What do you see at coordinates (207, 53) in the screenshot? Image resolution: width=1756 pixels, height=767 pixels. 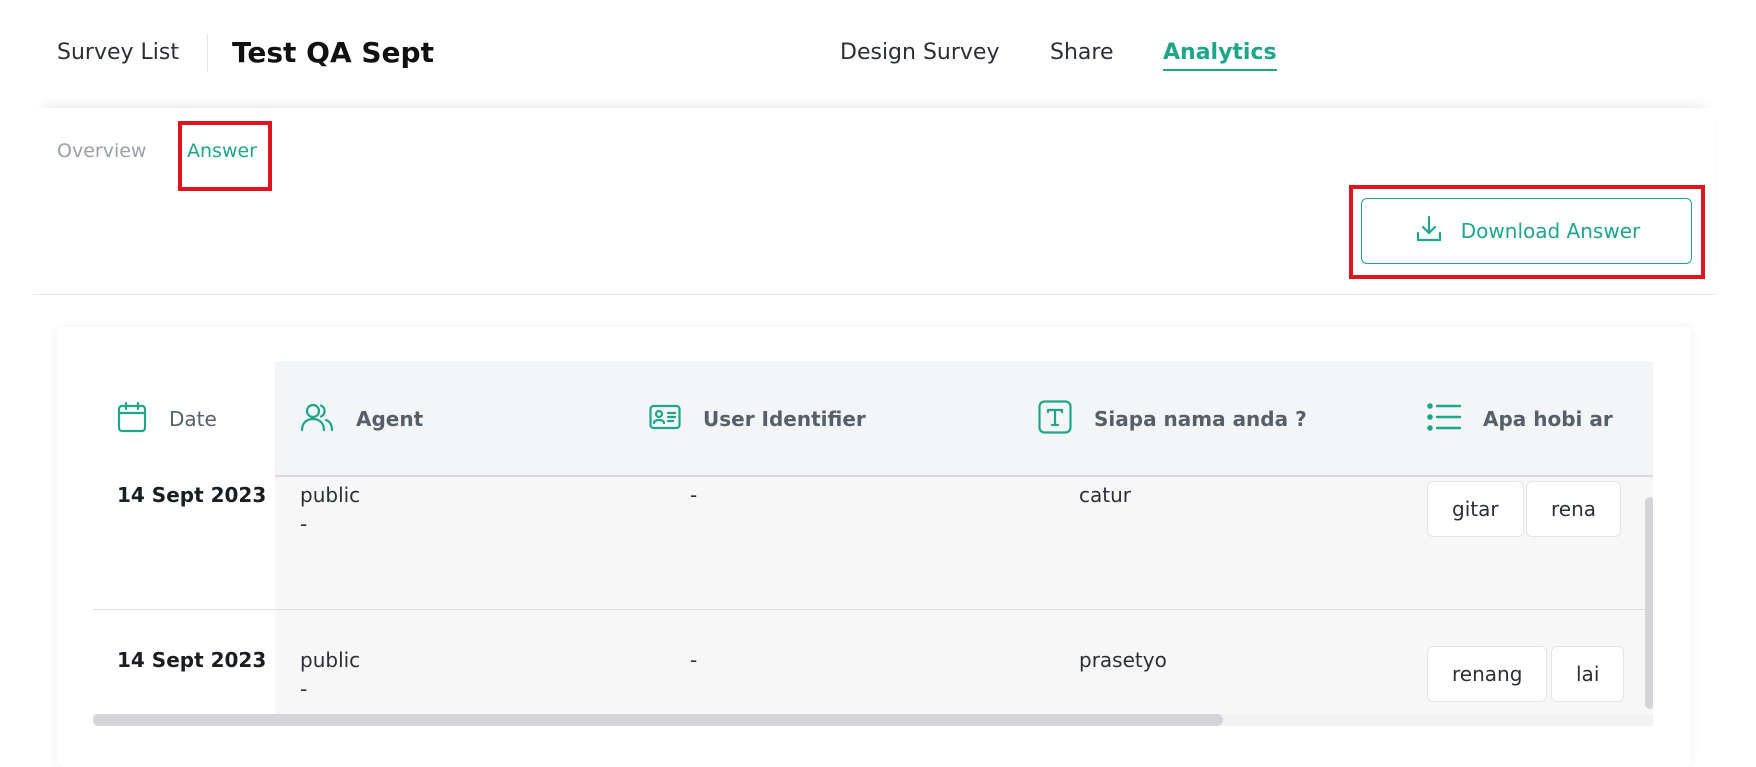 I see `header-divider` at bounding box center [207, 53].